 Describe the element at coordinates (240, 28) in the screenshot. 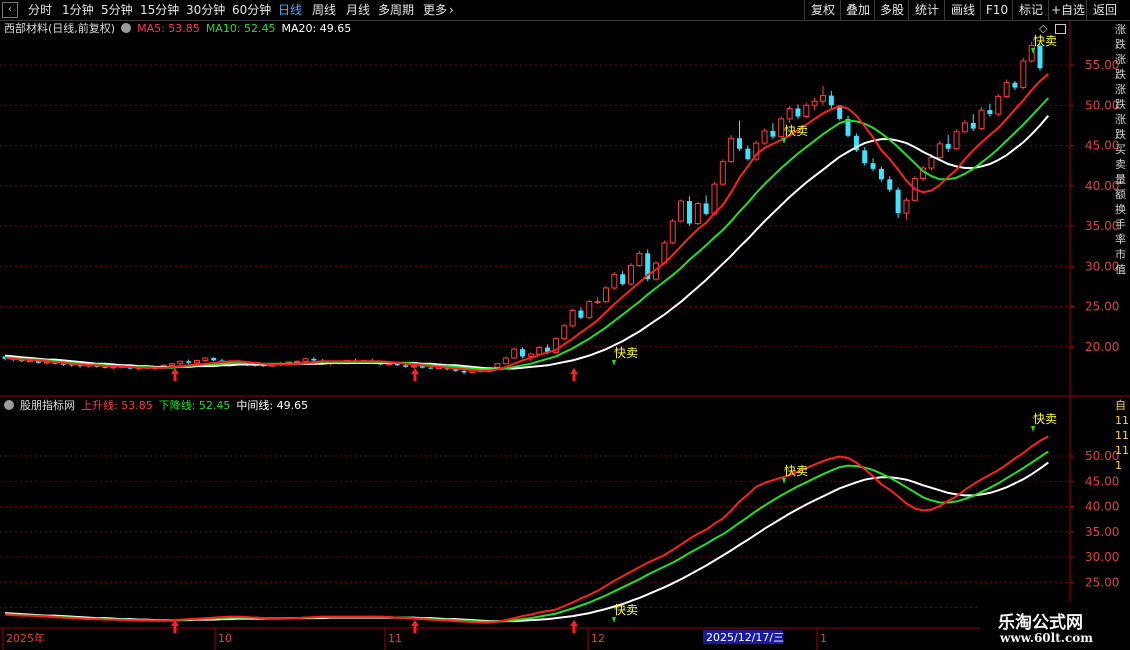

I see `ma10-label: MA10: 52.45` at that location.